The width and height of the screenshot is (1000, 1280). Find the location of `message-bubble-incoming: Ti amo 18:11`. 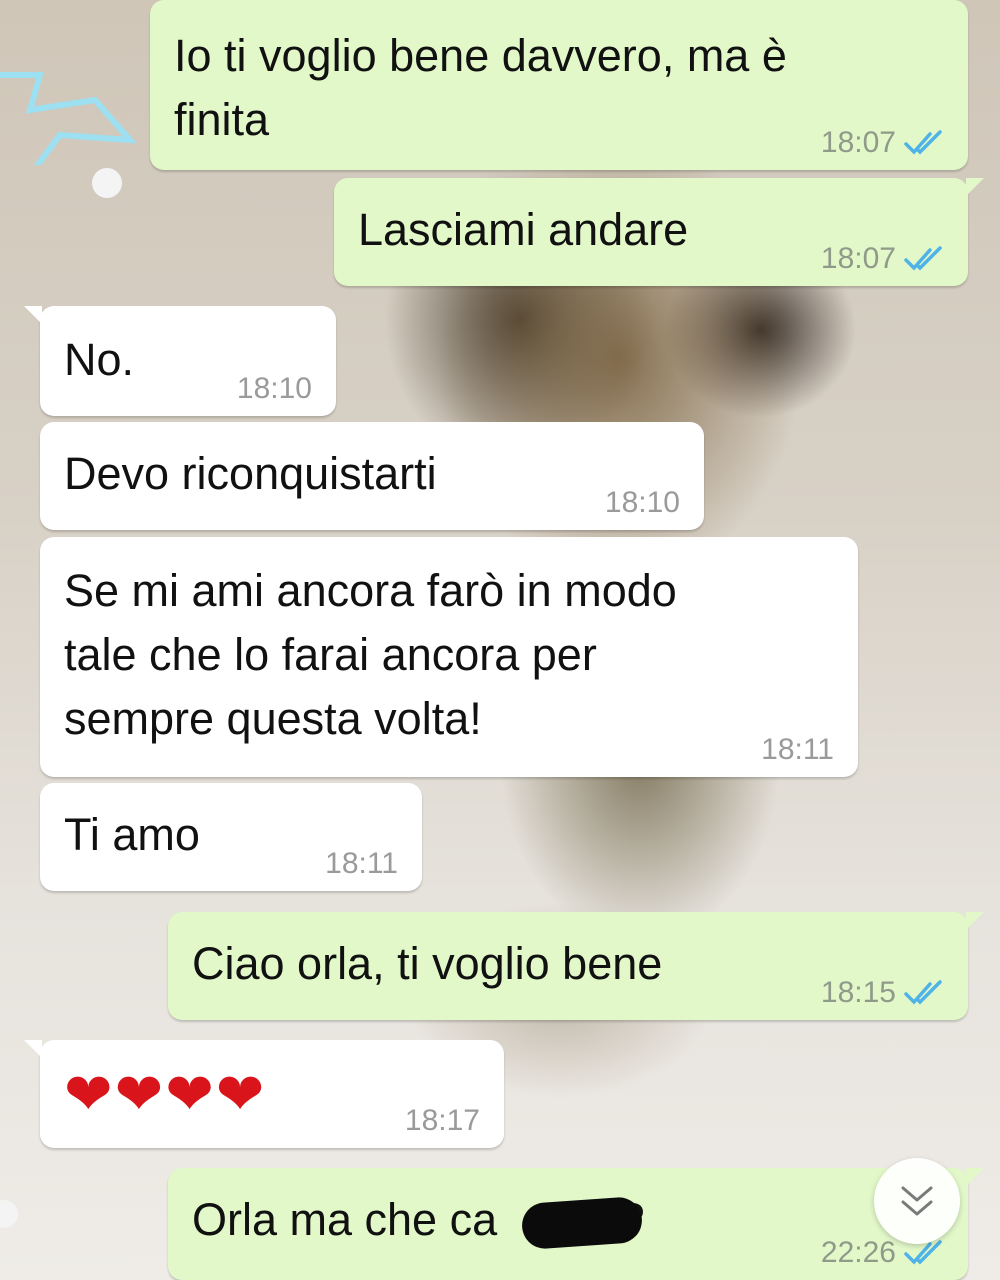

message-bubble-incoming: Ti amo 18:11 is located at coordinates (231, 837).